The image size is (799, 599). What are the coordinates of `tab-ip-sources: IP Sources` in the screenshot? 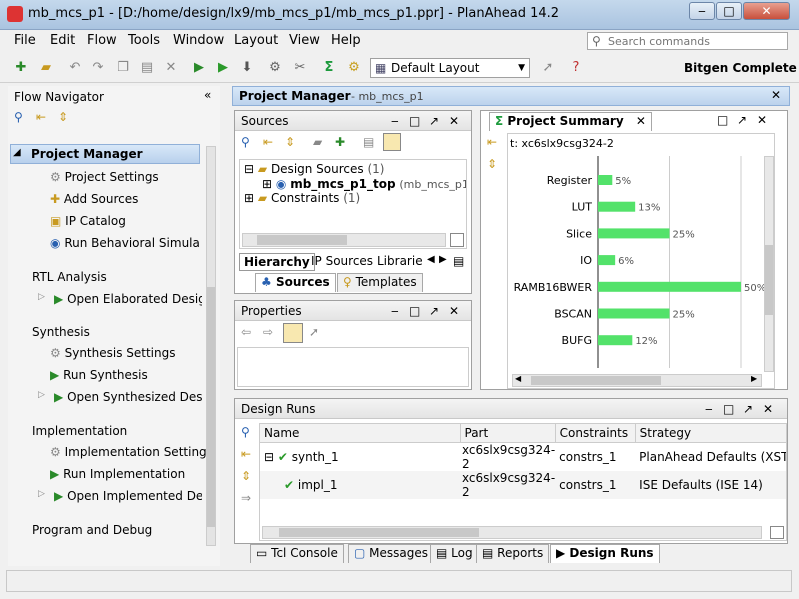 It's located at (342, 261).